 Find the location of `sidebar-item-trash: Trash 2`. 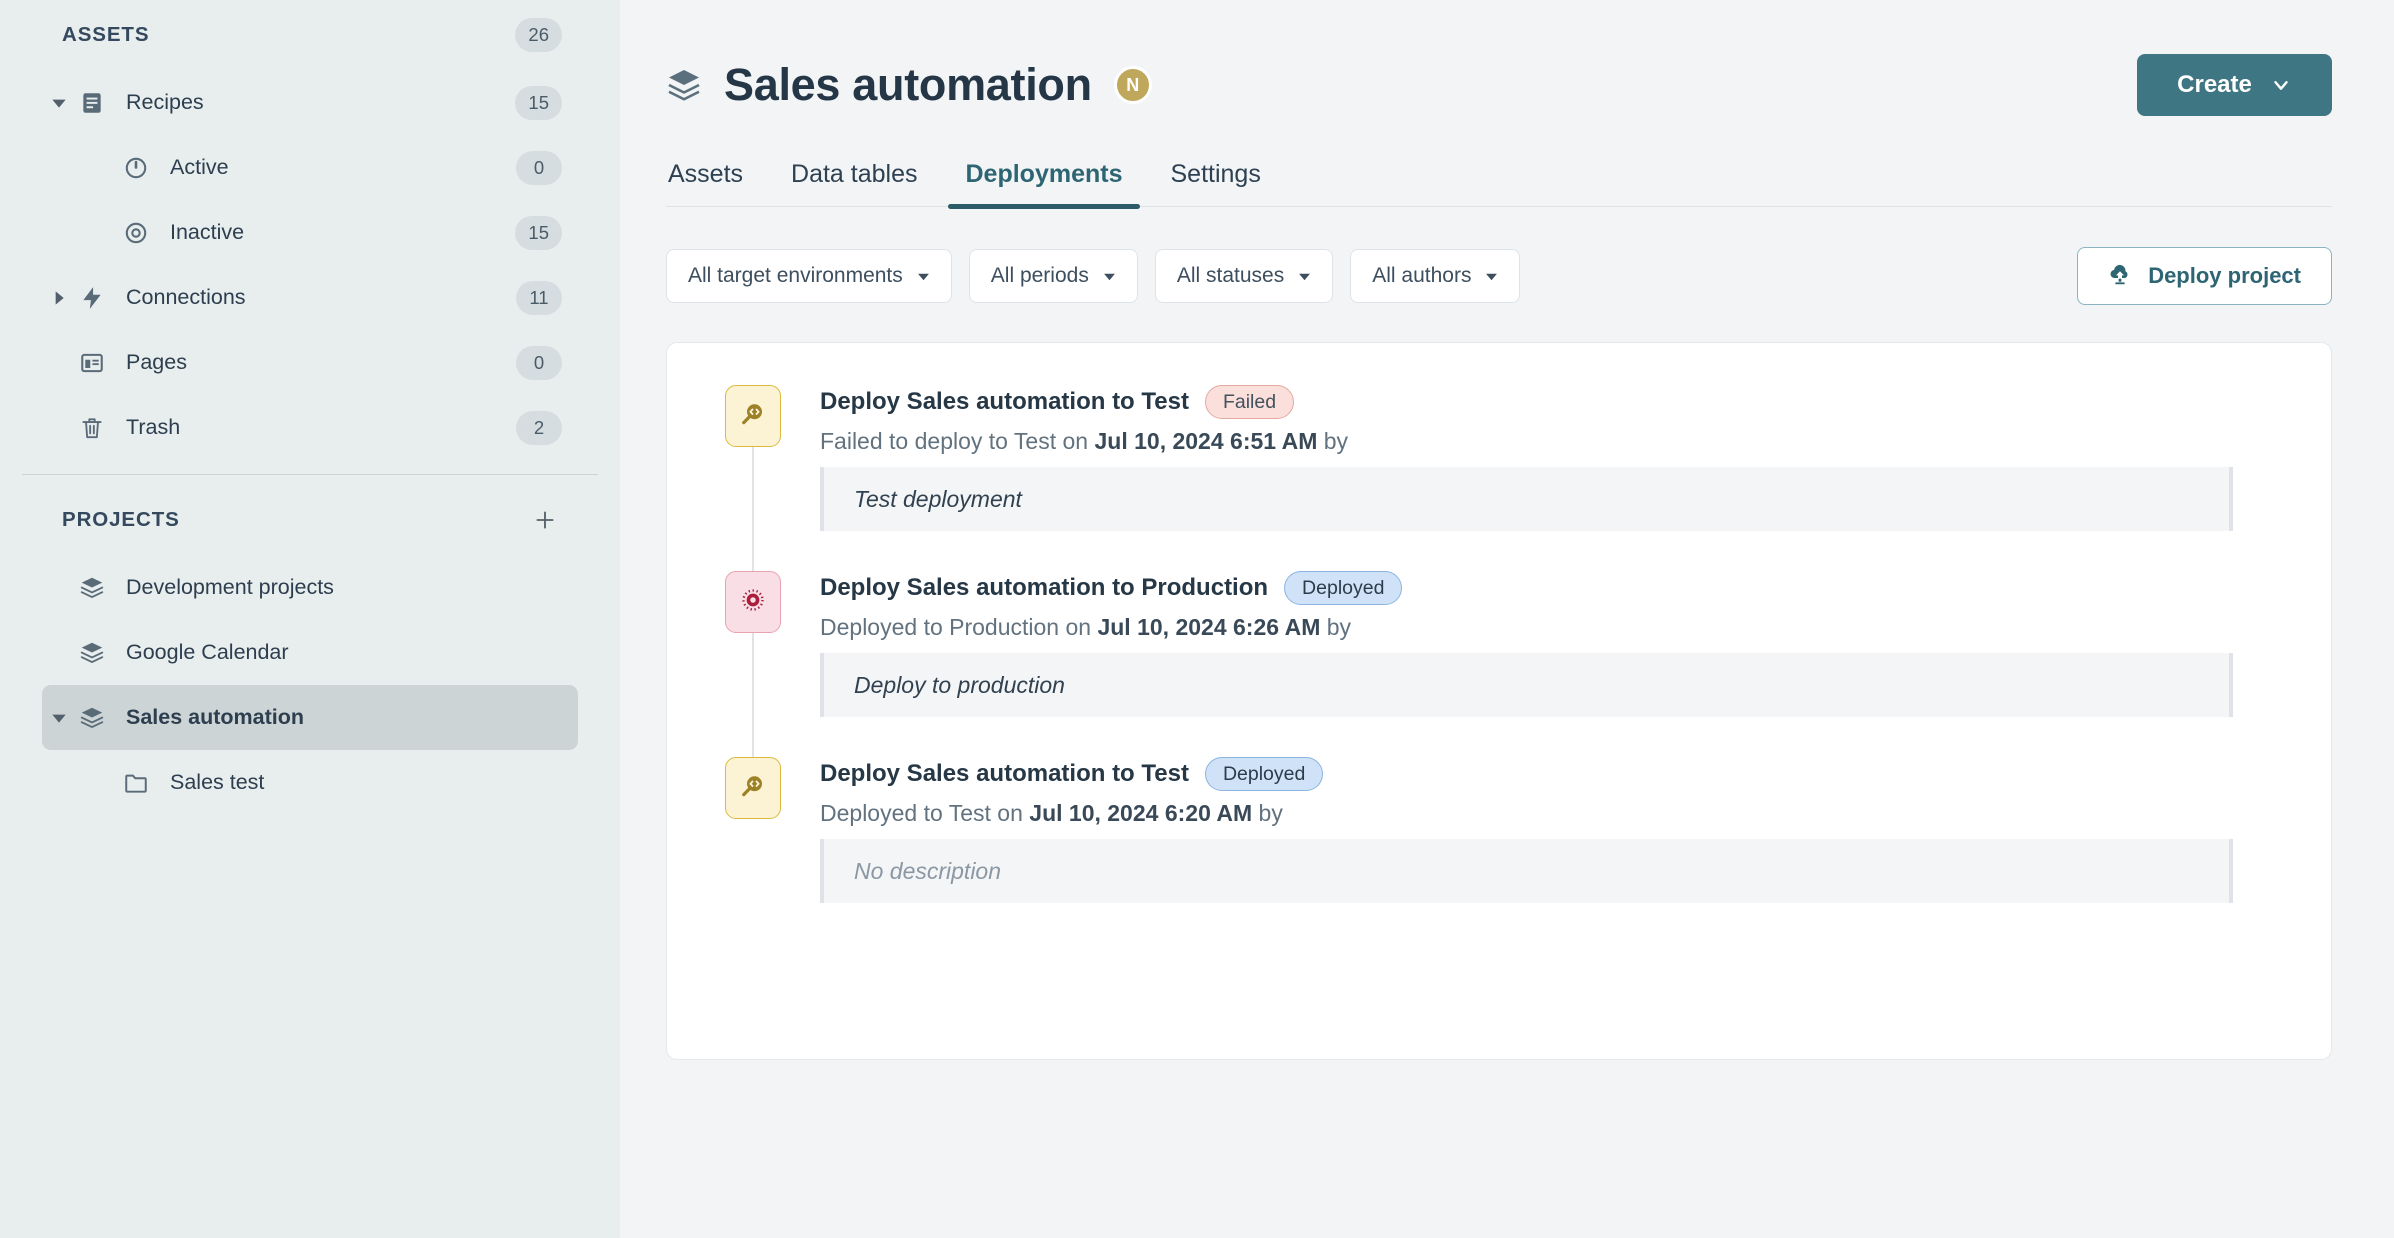

sidebar-item-trash: Trash 2 is located at coordinates (310, 427).